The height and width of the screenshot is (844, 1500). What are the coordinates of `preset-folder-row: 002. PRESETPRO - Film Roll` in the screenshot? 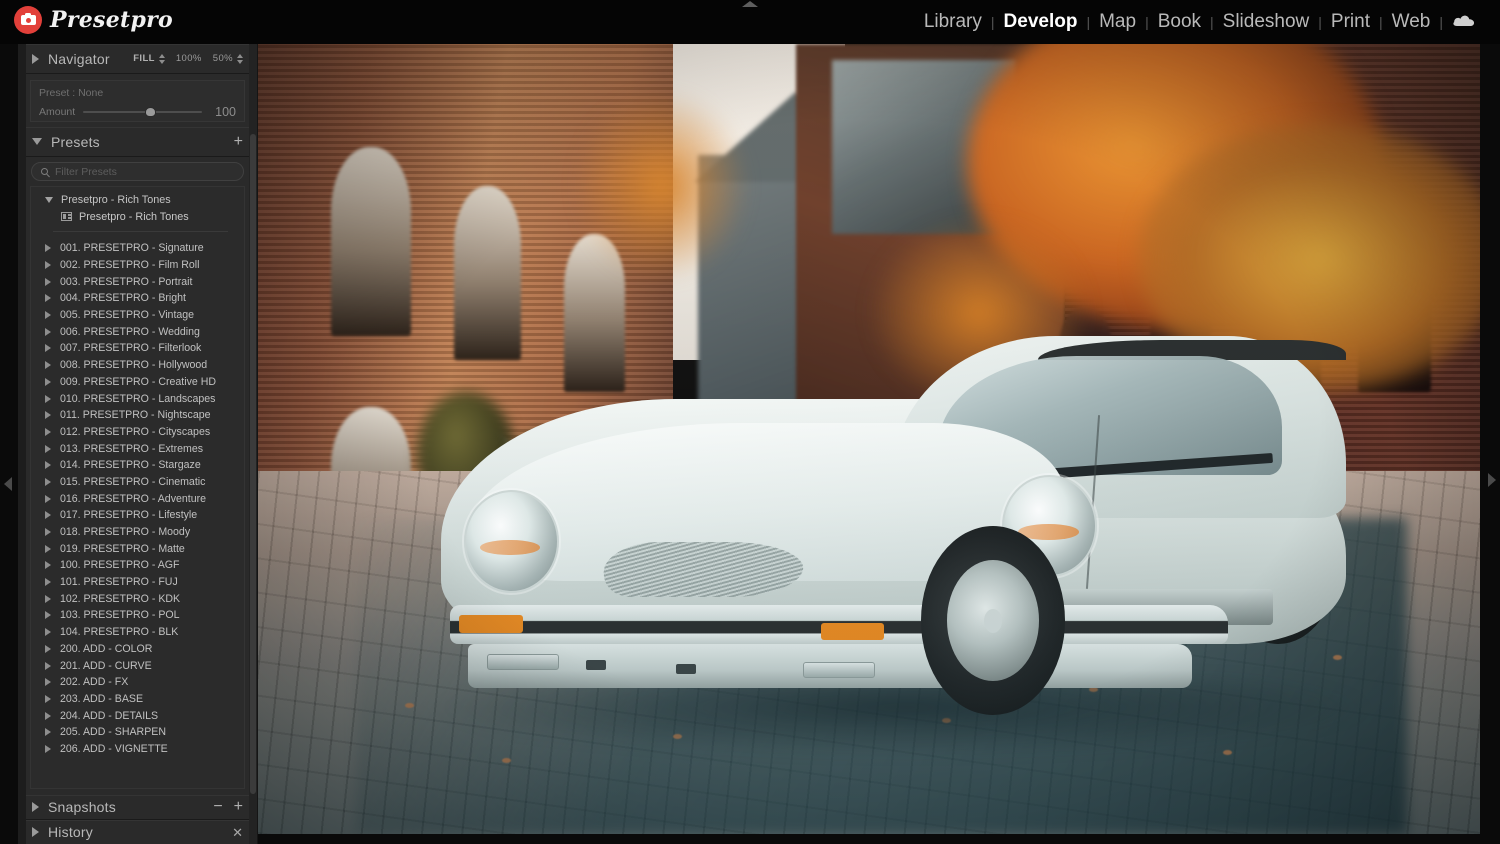 It's located at (137, 265).